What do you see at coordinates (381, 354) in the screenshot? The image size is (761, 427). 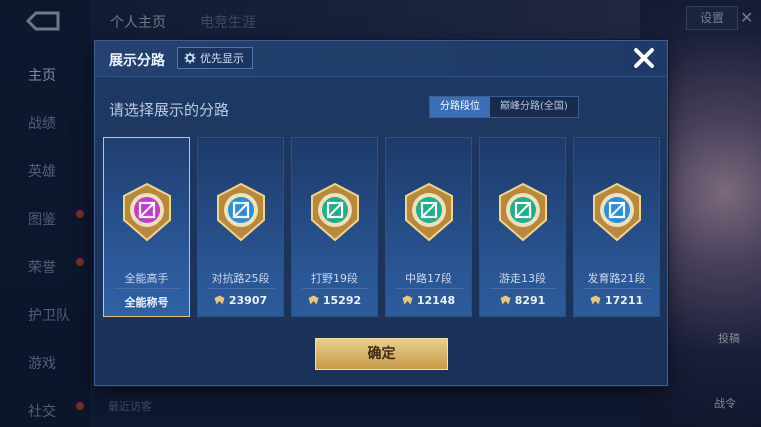 I see `confirm-button: 确定` at bounding box center [381, 354].